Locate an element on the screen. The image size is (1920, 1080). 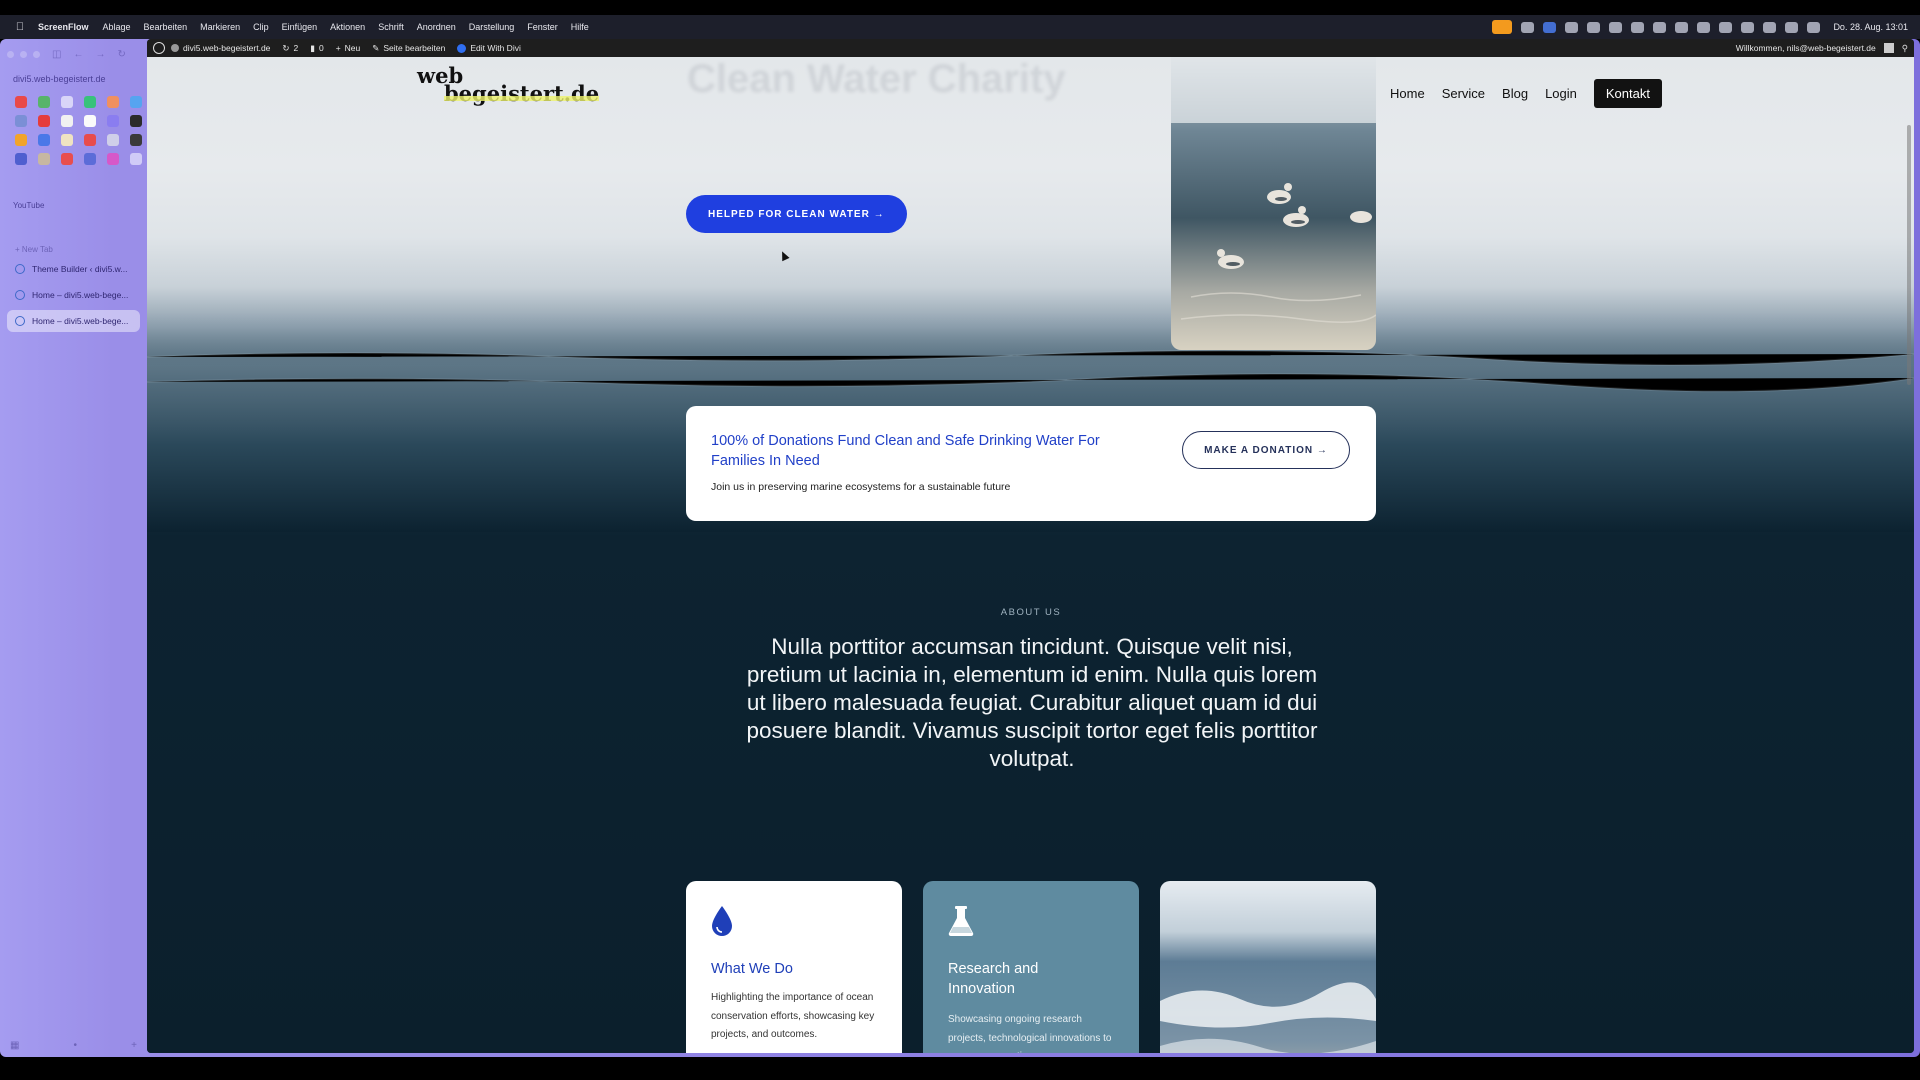
wifi-icon is located at coordinates (1770, 27).